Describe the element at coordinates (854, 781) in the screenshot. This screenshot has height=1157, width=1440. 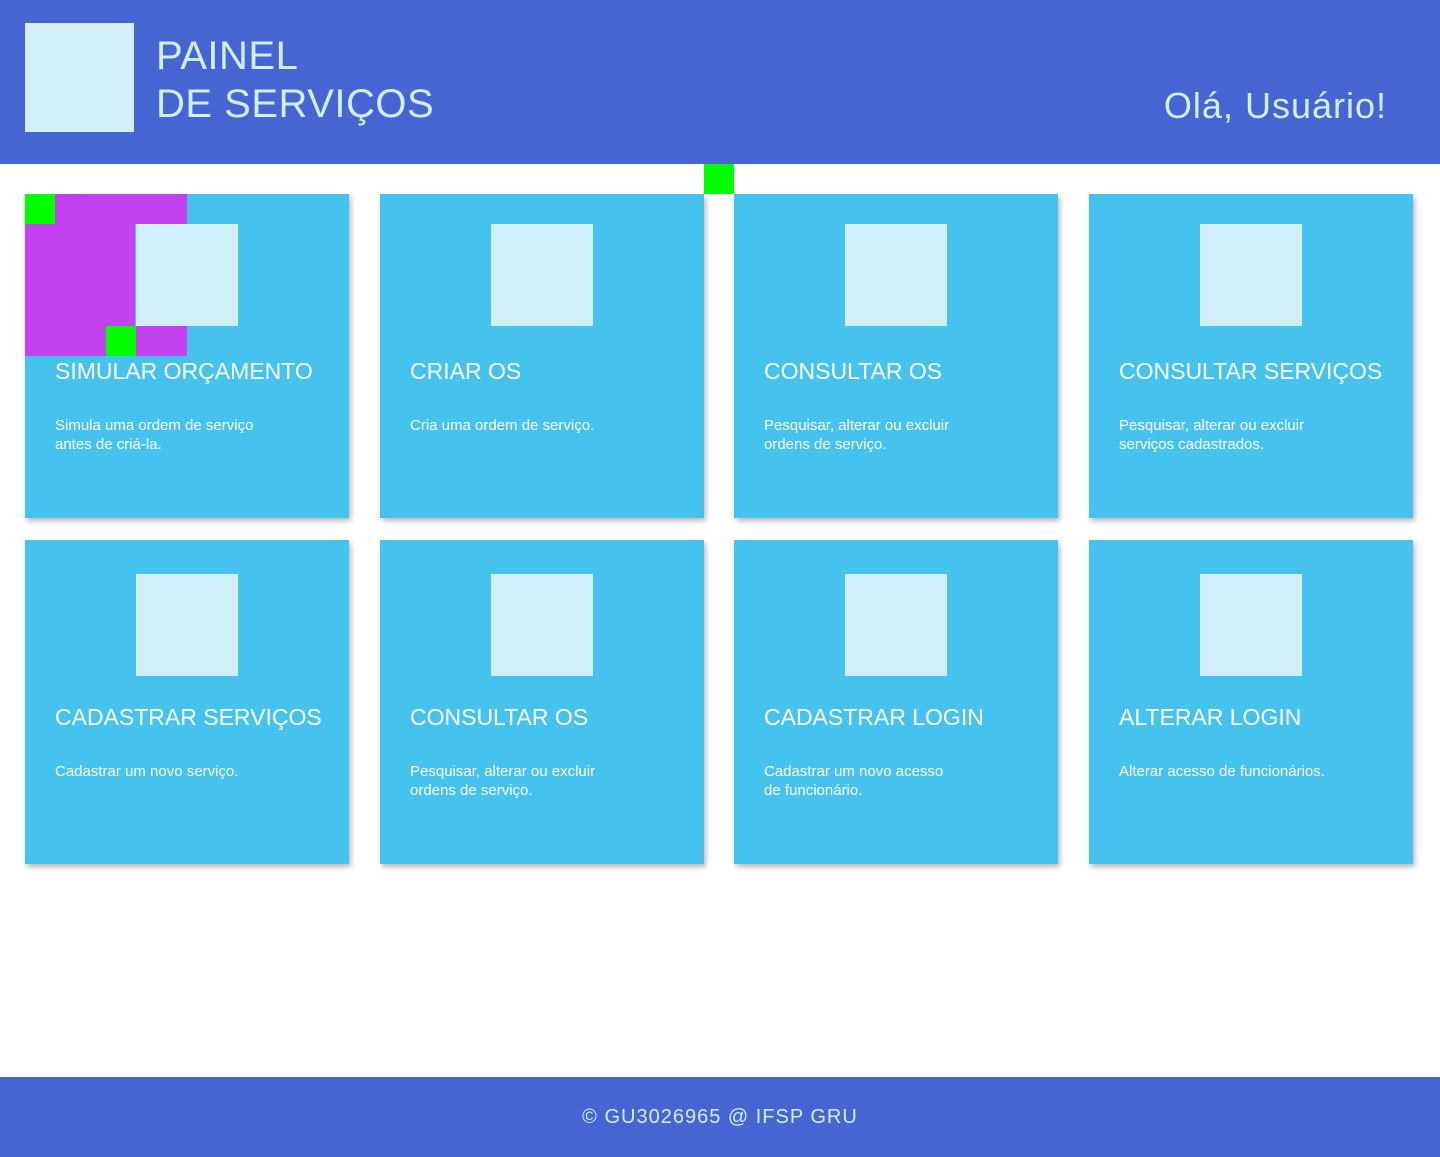
I see `card-description: Cadastrar um novo acesso de funcionário.` at that location.